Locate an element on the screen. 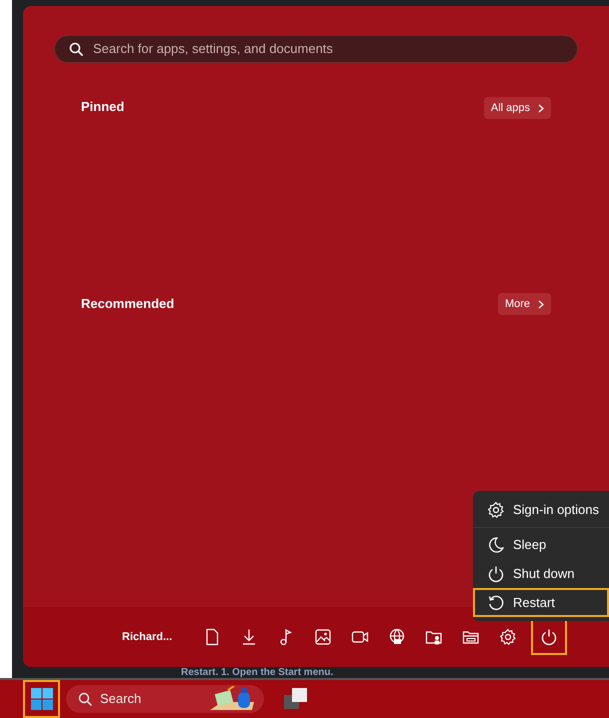  section-title: Pinned is located at coordinates (102, 107).